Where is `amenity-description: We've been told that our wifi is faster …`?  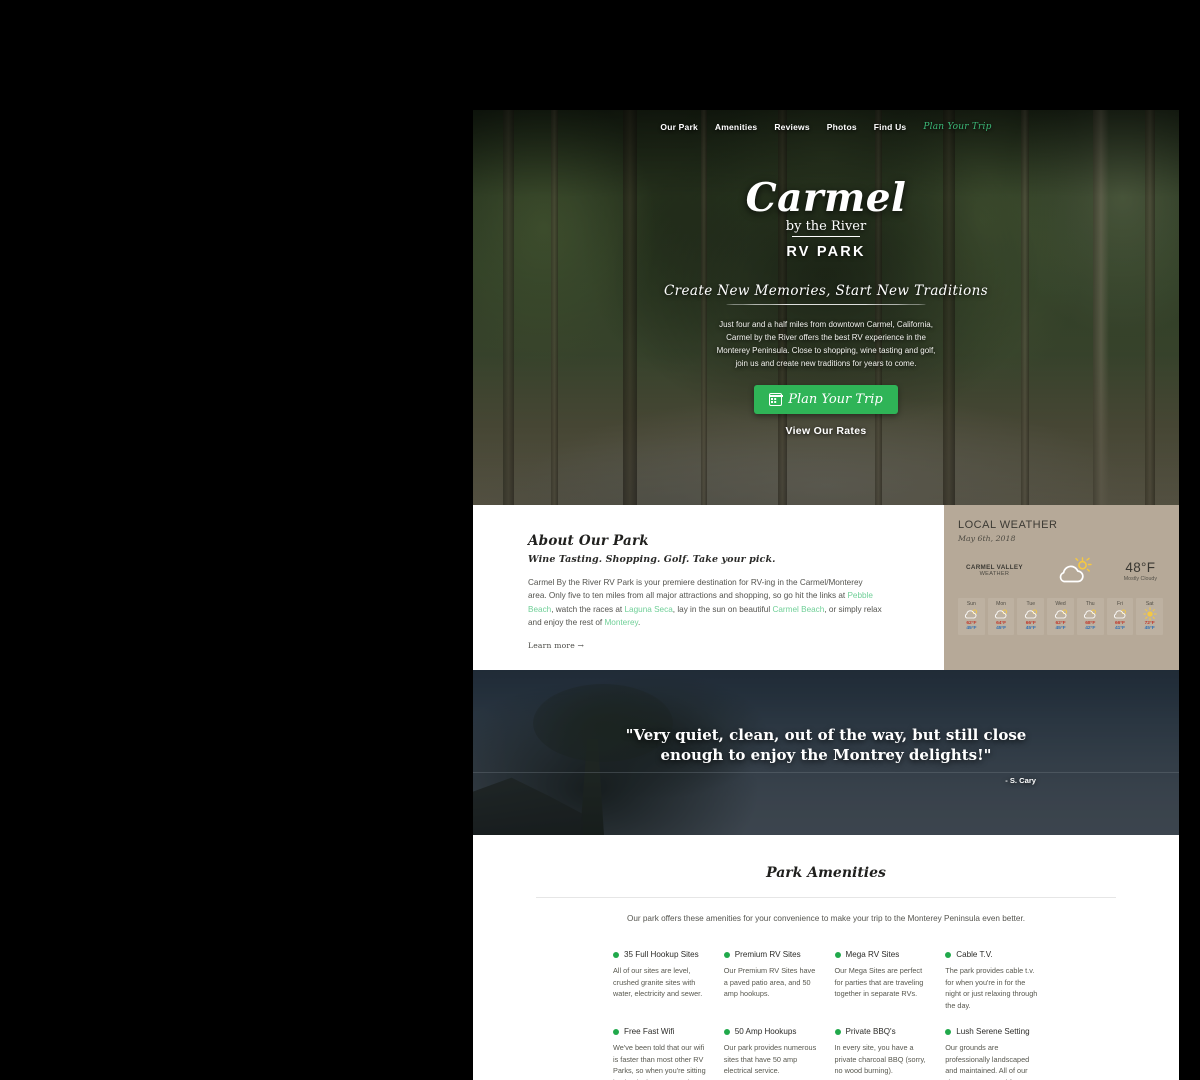
amenity-description: We've been told that our wifi is faster … is located at coordinates (659, 1061).